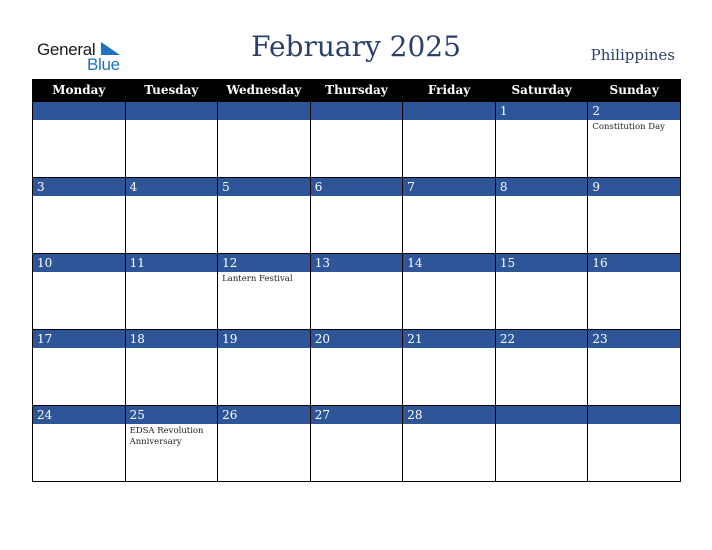 The height and width of the screenshot is (550, 712). Describe the element at coordinates (449, 339) in the screenshot. I see `day-number: 21` at that location.